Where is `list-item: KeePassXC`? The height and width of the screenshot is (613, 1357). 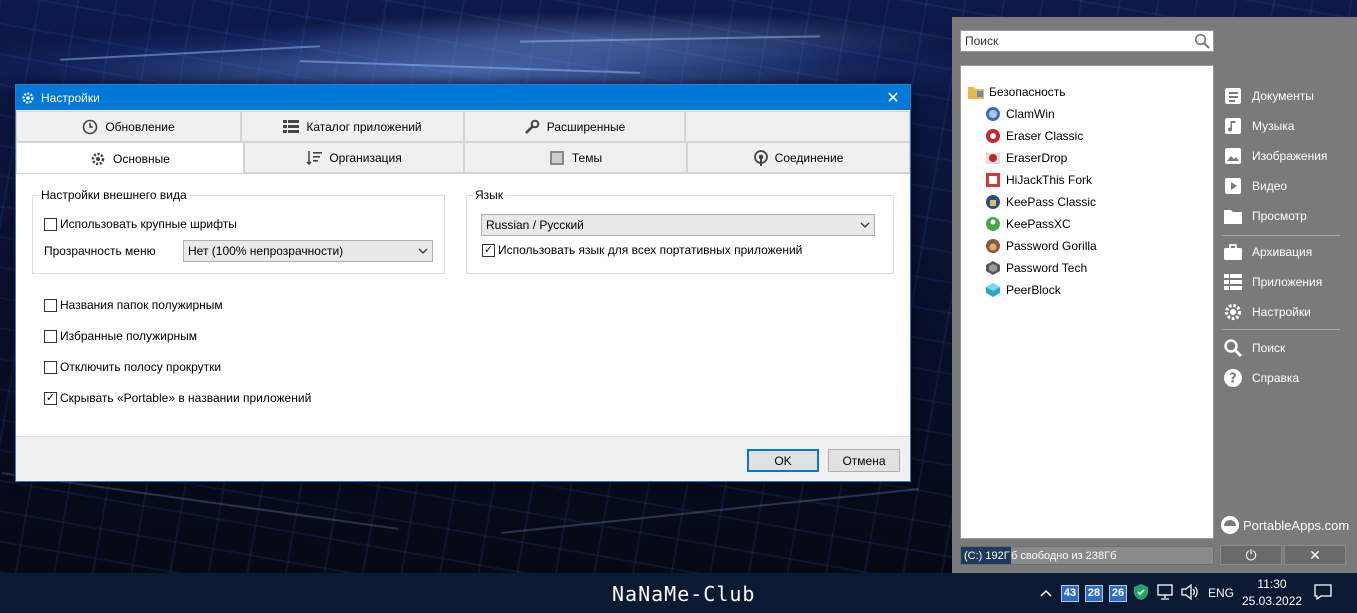 list-item: KeePassXC is located at coordinates (1028, 224).